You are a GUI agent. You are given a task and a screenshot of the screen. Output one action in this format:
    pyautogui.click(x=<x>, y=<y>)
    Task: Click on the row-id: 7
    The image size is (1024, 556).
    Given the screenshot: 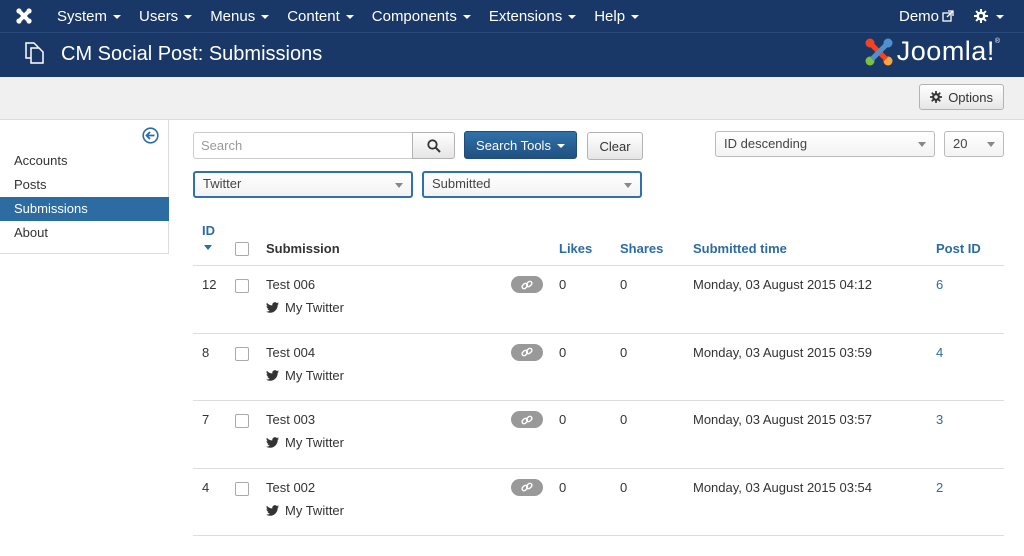 What is the action you would take?
    pyautogui.click(x=206, y=419)
    